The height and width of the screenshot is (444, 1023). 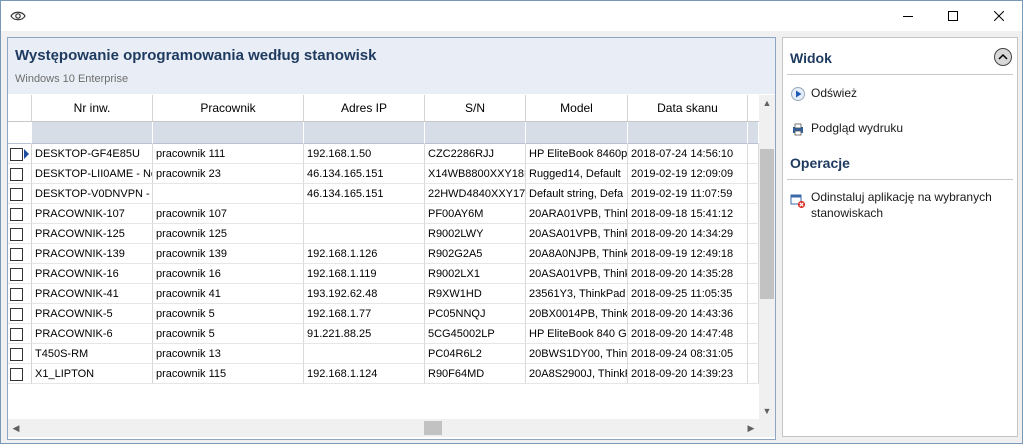 What do you see at coordinates (475, 334) in the screenshot?
I see `cell-sn: 5CG45002LP` at bounding box center [475, 334].